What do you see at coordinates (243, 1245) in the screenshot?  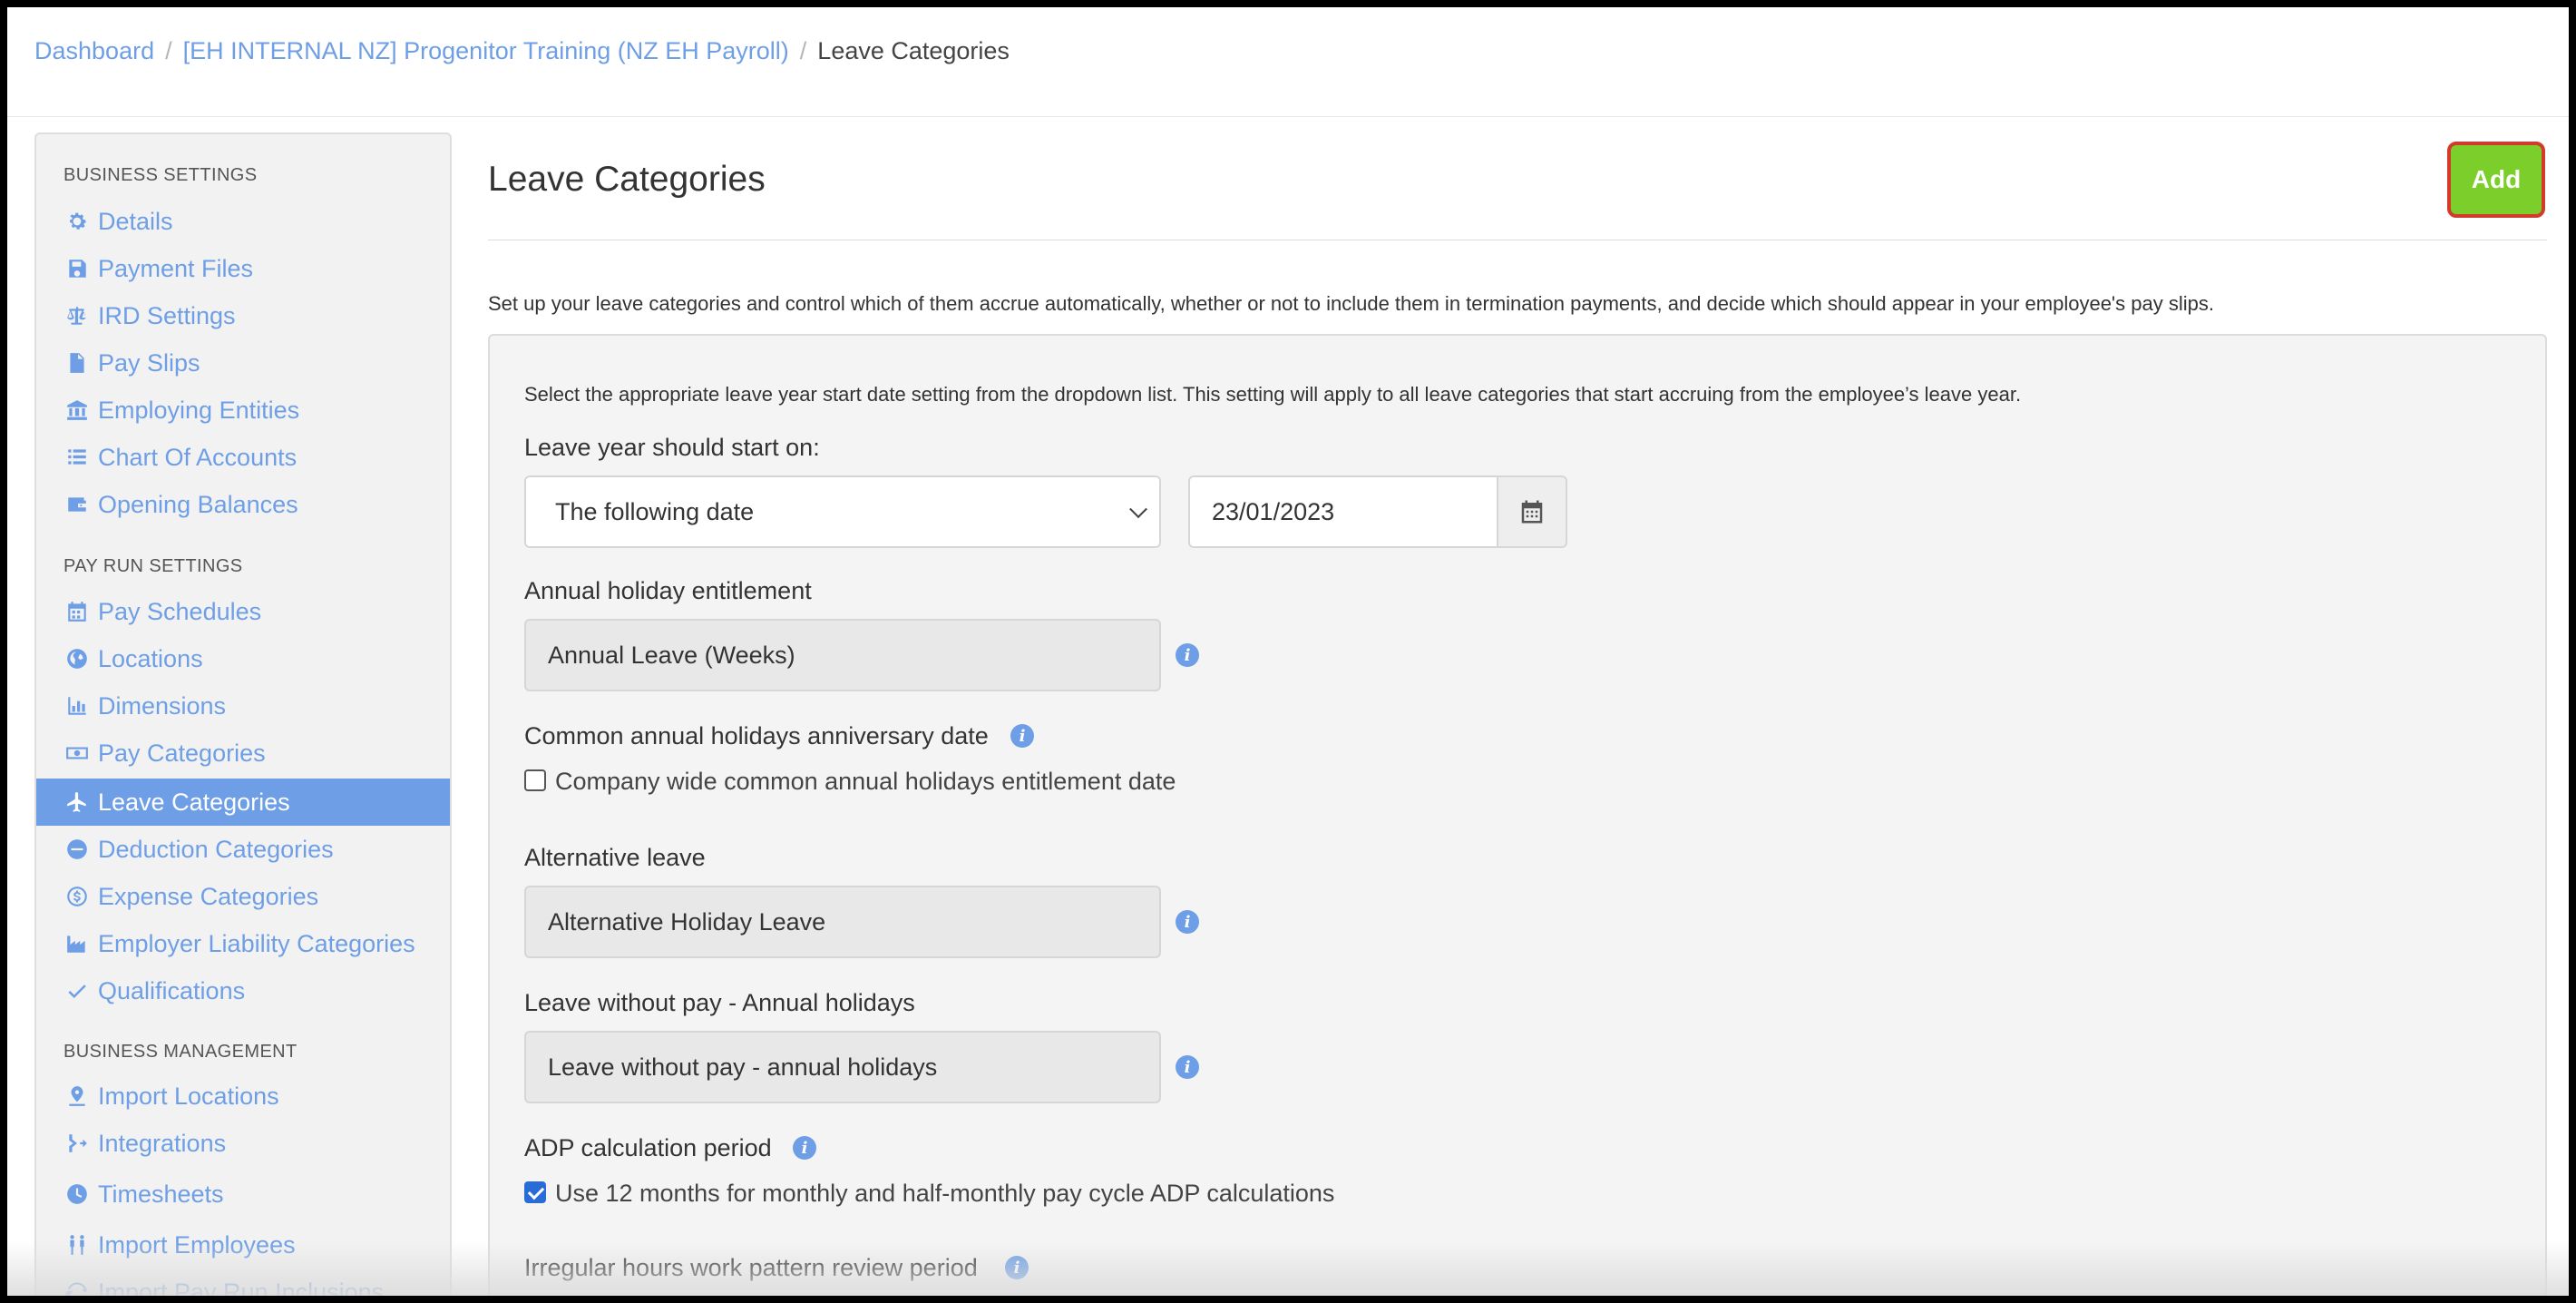 I see `sidebar-item-import-employees: Import Employees` at bounding box center [243, 1245].